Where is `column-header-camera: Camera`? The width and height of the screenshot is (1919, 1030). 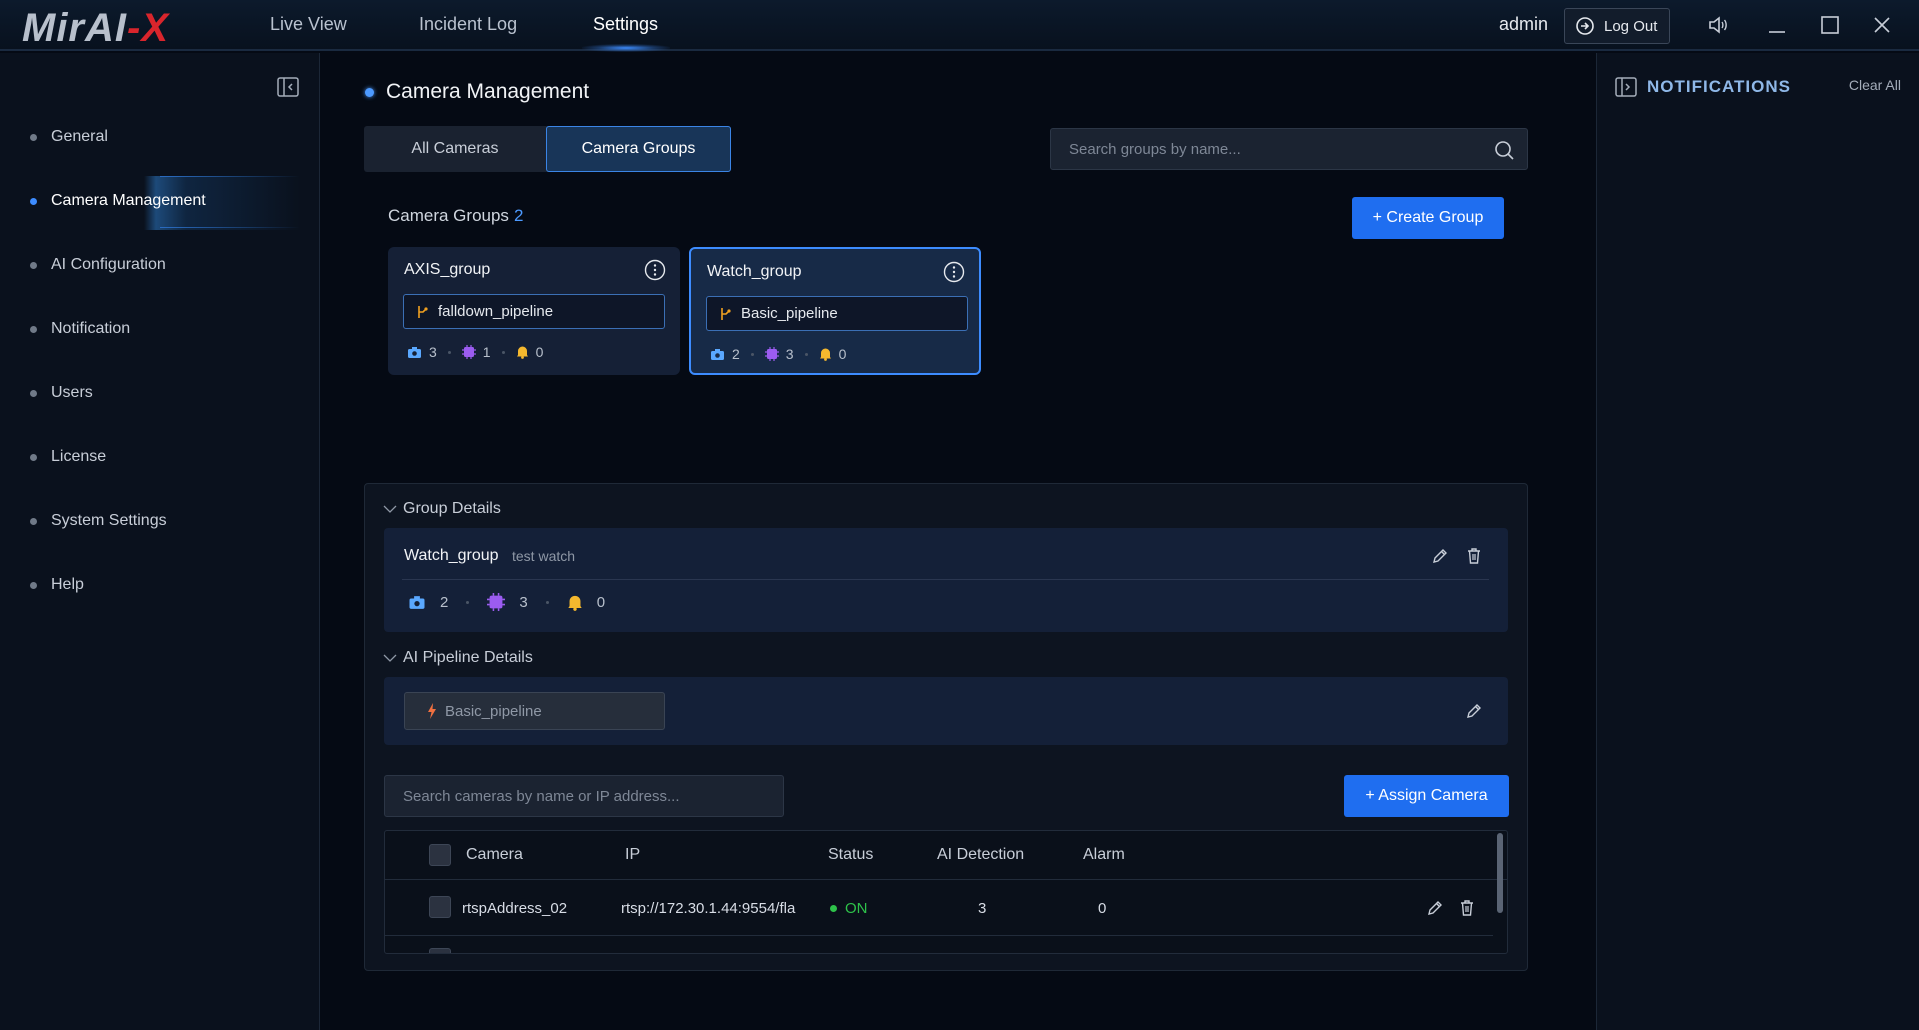 column-header-camera: Camera is located at coordinates (494, 855).